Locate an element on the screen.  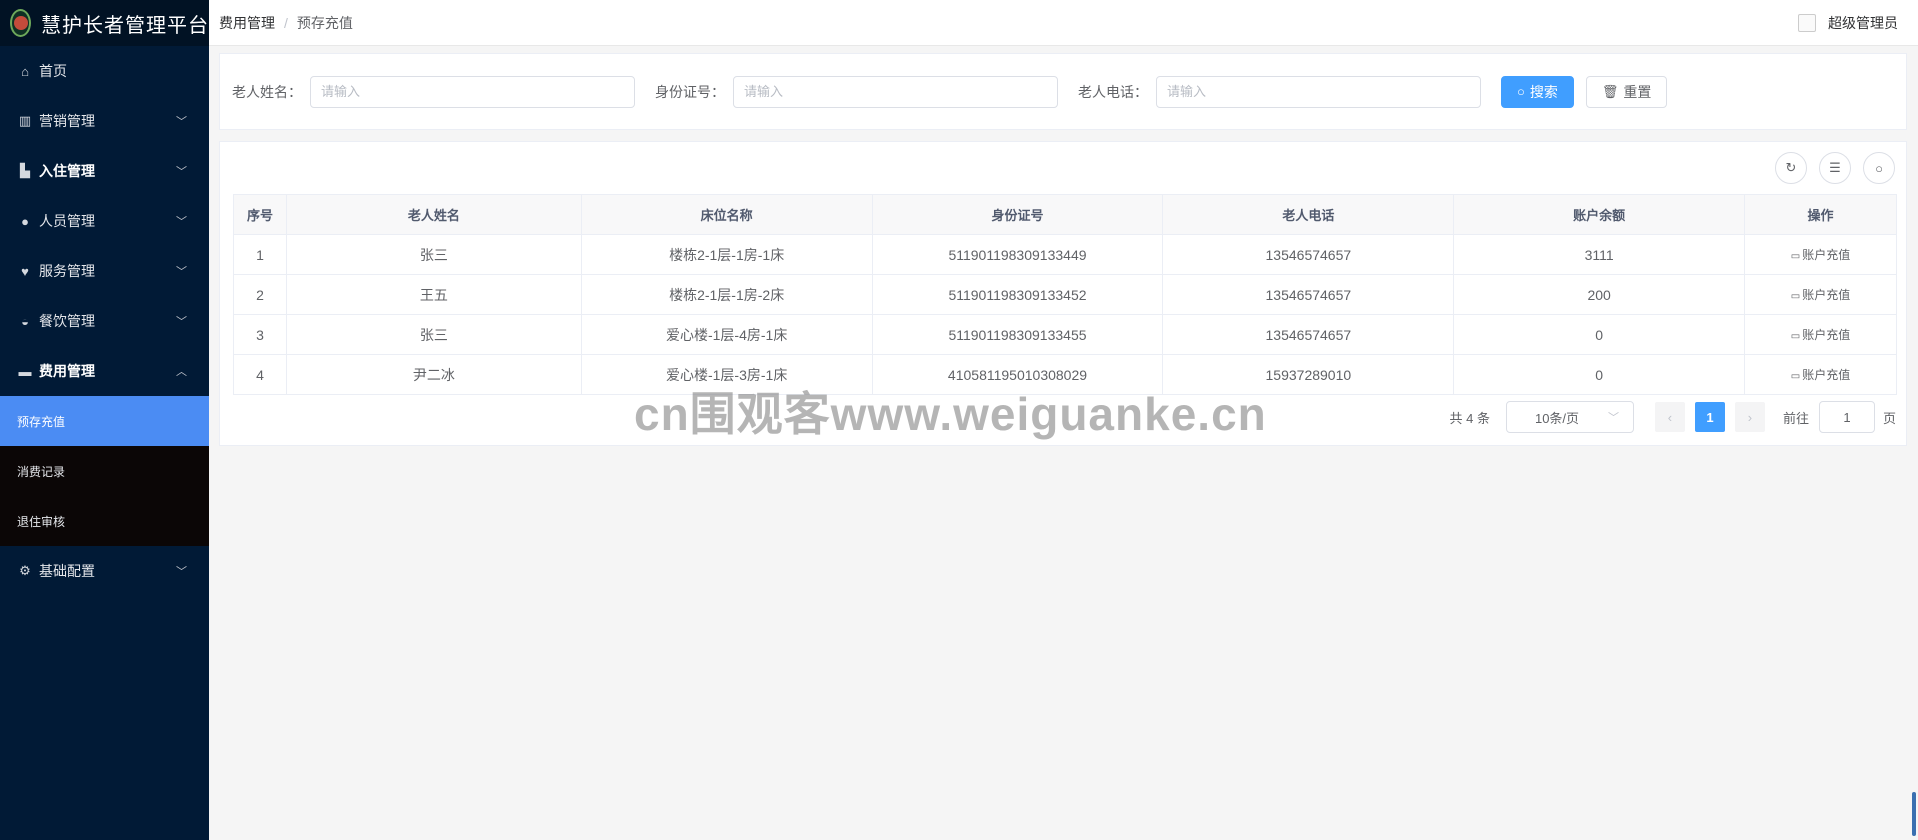
sidebar-item-checkin: ▙ 入住管理 ﹀ is located at coordinates (104, 171).